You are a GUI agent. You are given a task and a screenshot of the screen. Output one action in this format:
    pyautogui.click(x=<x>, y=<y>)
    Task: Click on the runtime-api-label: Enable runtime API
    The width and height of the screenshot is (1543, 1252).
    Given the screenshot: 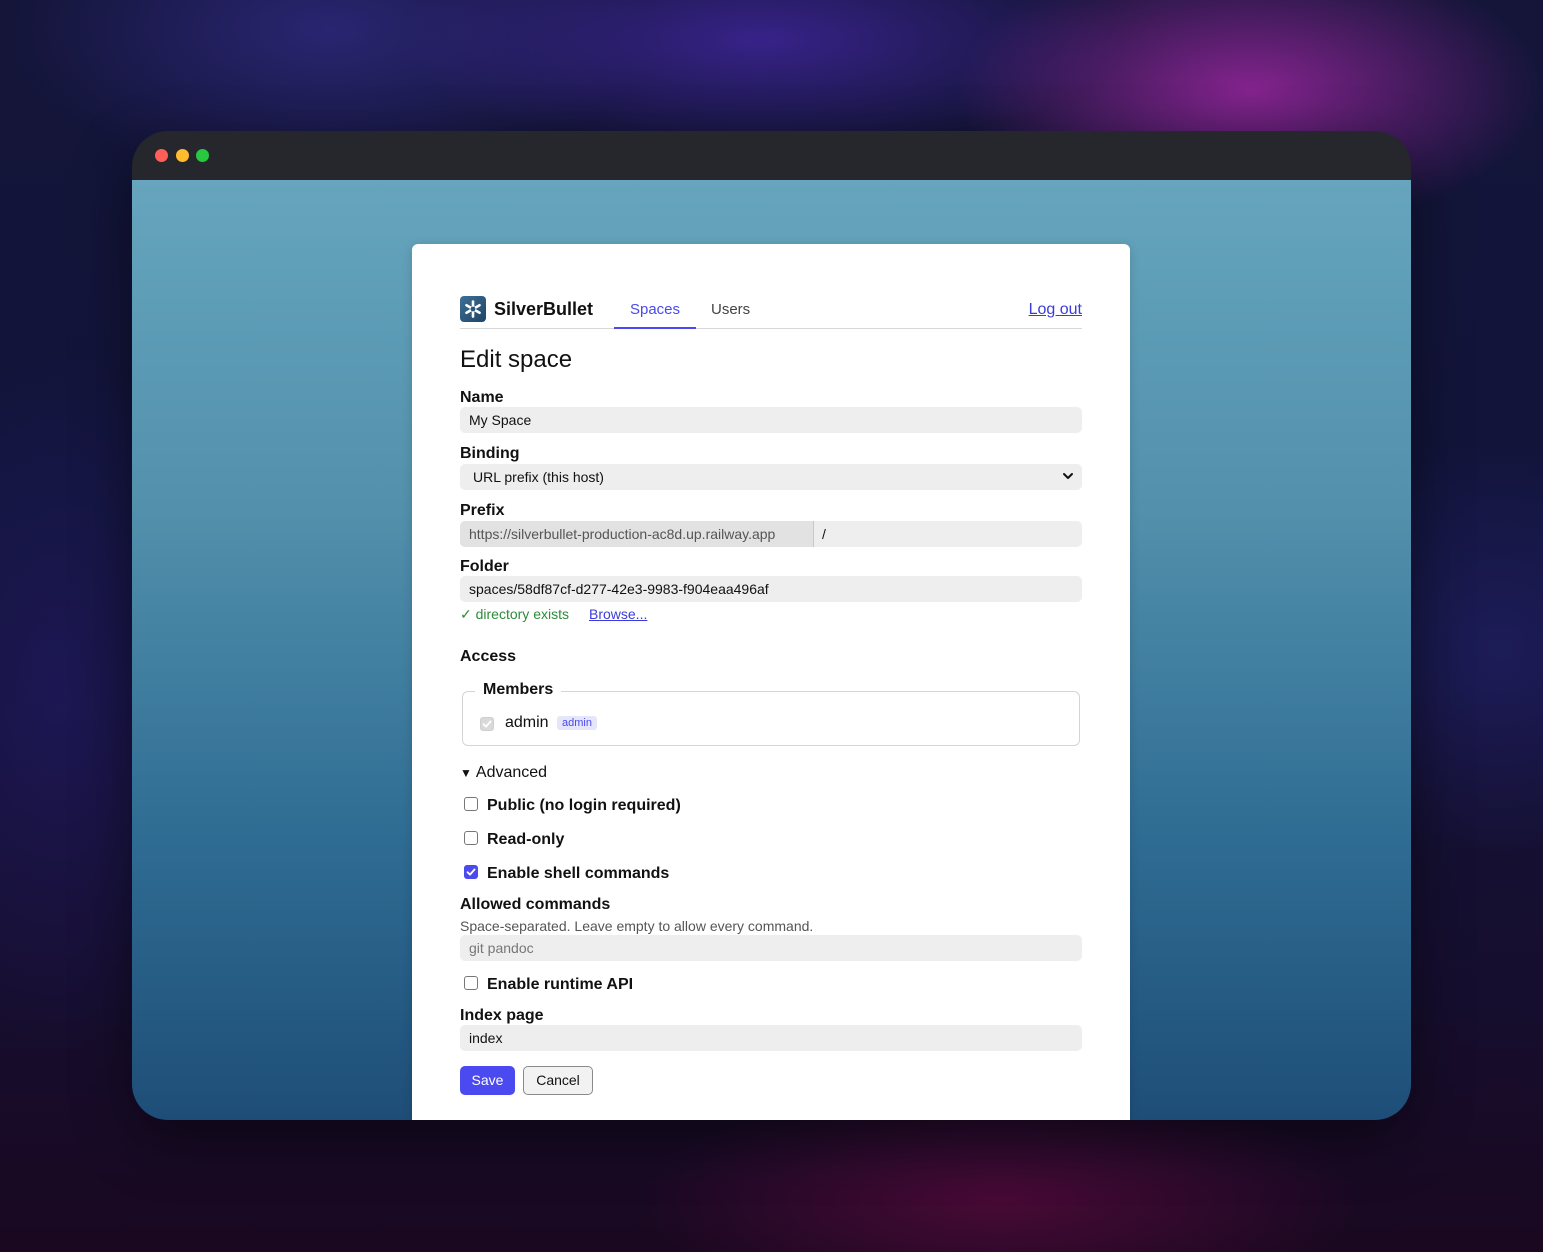 What is the action you would take?
    pyautogui.click(x=560, y=985)
    